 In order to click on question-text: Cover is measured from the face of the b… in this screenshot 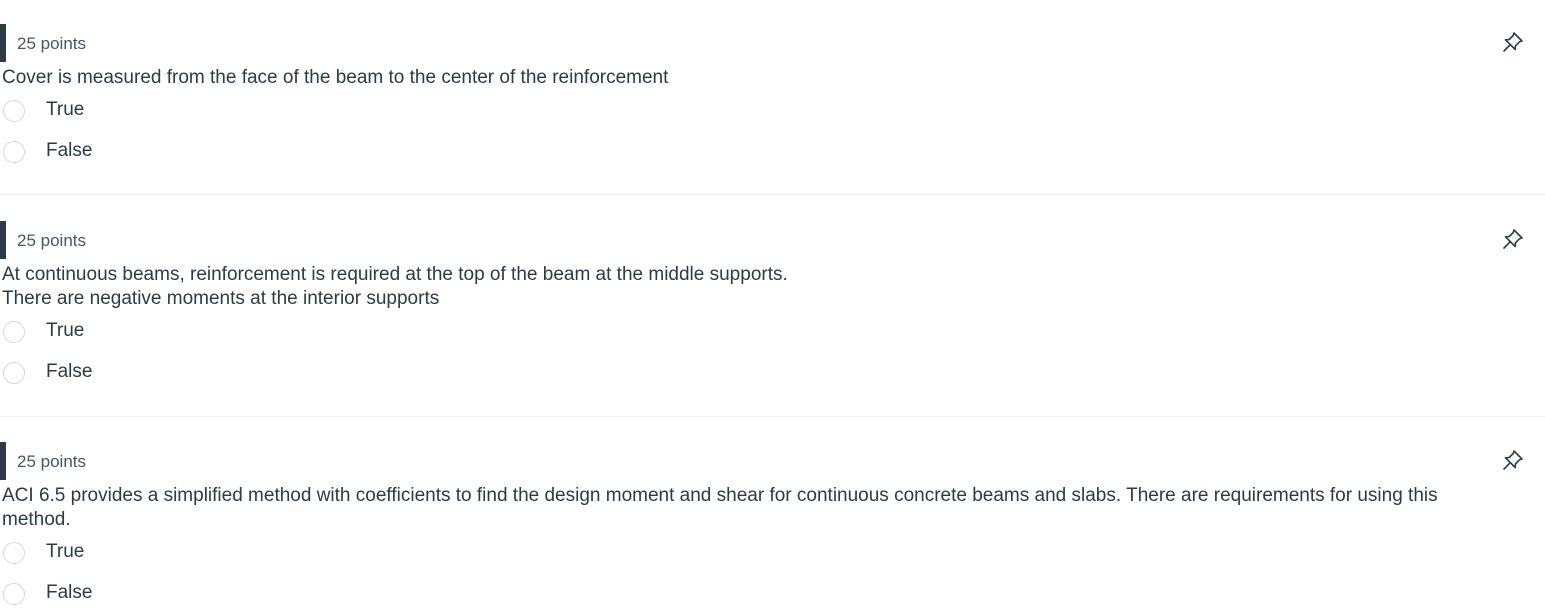, I will do `click(335, 77)`.